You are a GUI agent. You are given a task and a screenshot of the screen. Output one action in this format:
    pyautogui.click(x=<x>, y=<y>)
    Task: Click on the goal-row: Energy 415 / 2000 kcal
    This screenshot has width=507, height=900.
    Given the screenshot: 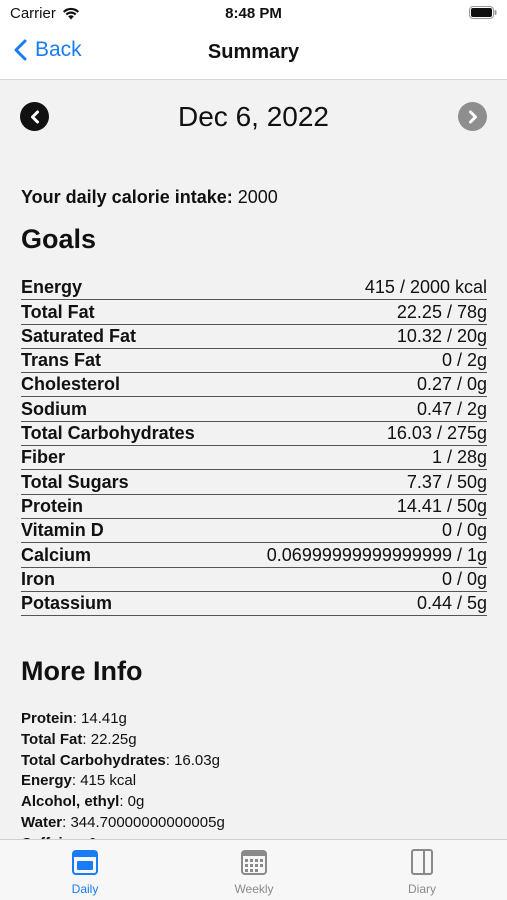 What is the action you would take?
    pyautogui.click(x=254, y=288)
    